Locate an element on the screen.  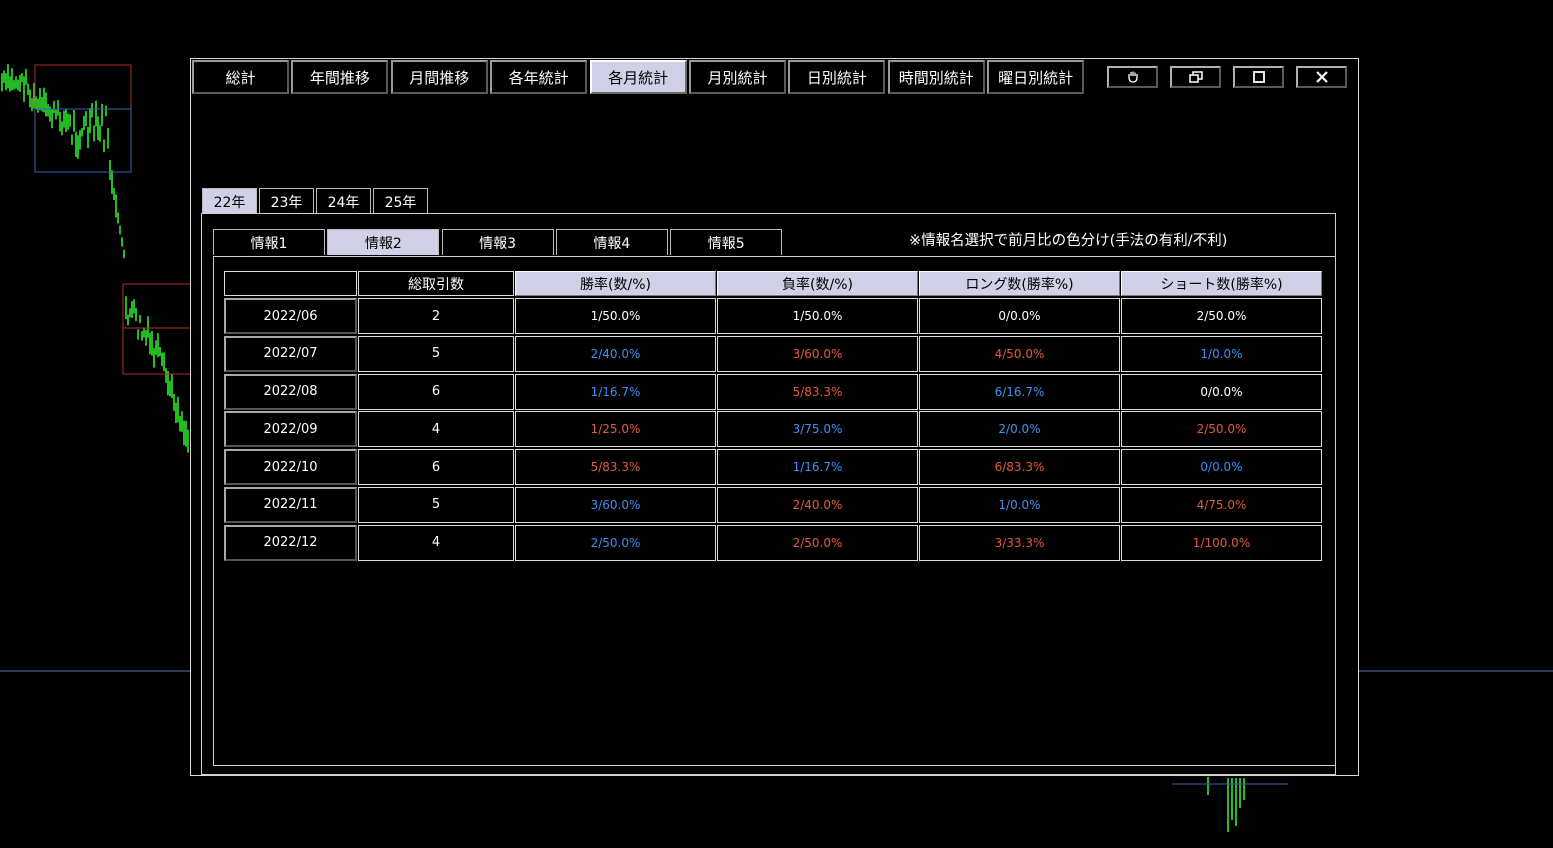
header-cell is located at coordinates (290, 283).